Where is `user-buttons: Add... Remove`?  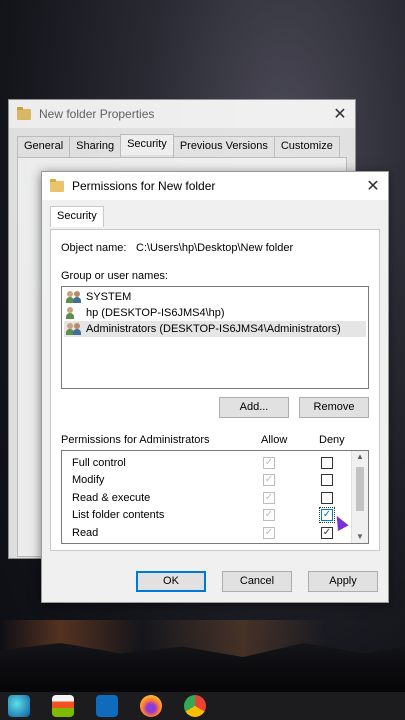 user-buttons: Add... Remove is located at coordinates (215, 407).